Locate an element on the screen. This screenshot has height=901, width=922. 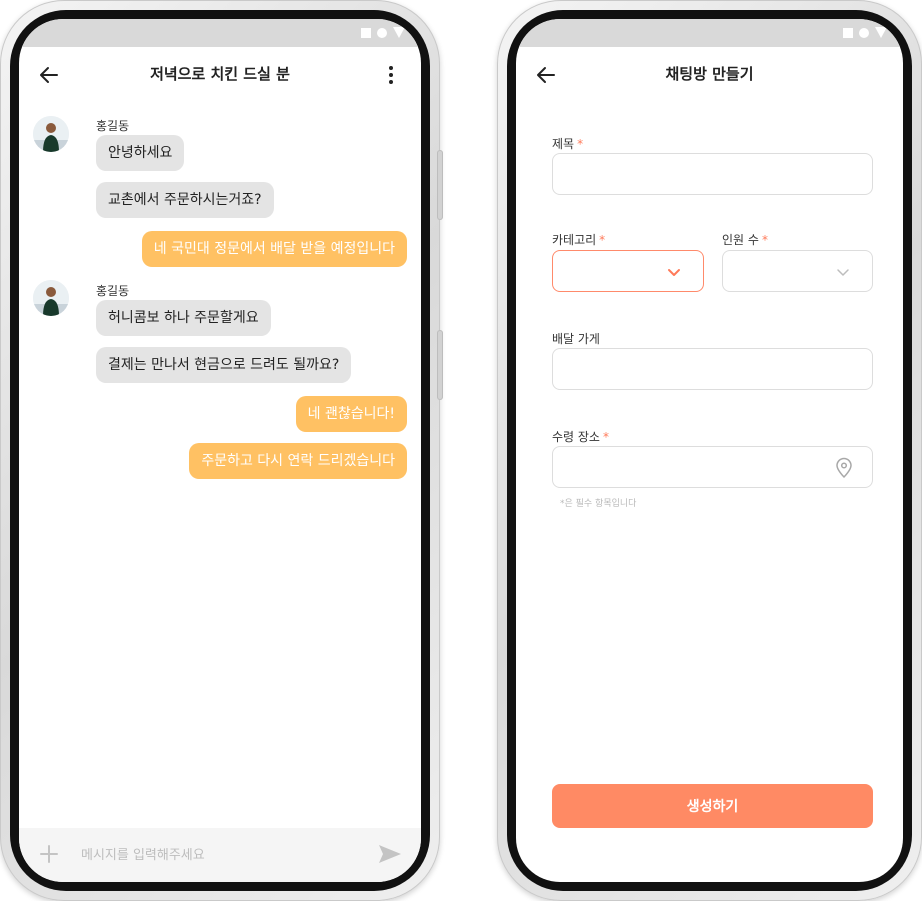
form-title: 채팅방 만들기 is located at coordinates (709, 74).